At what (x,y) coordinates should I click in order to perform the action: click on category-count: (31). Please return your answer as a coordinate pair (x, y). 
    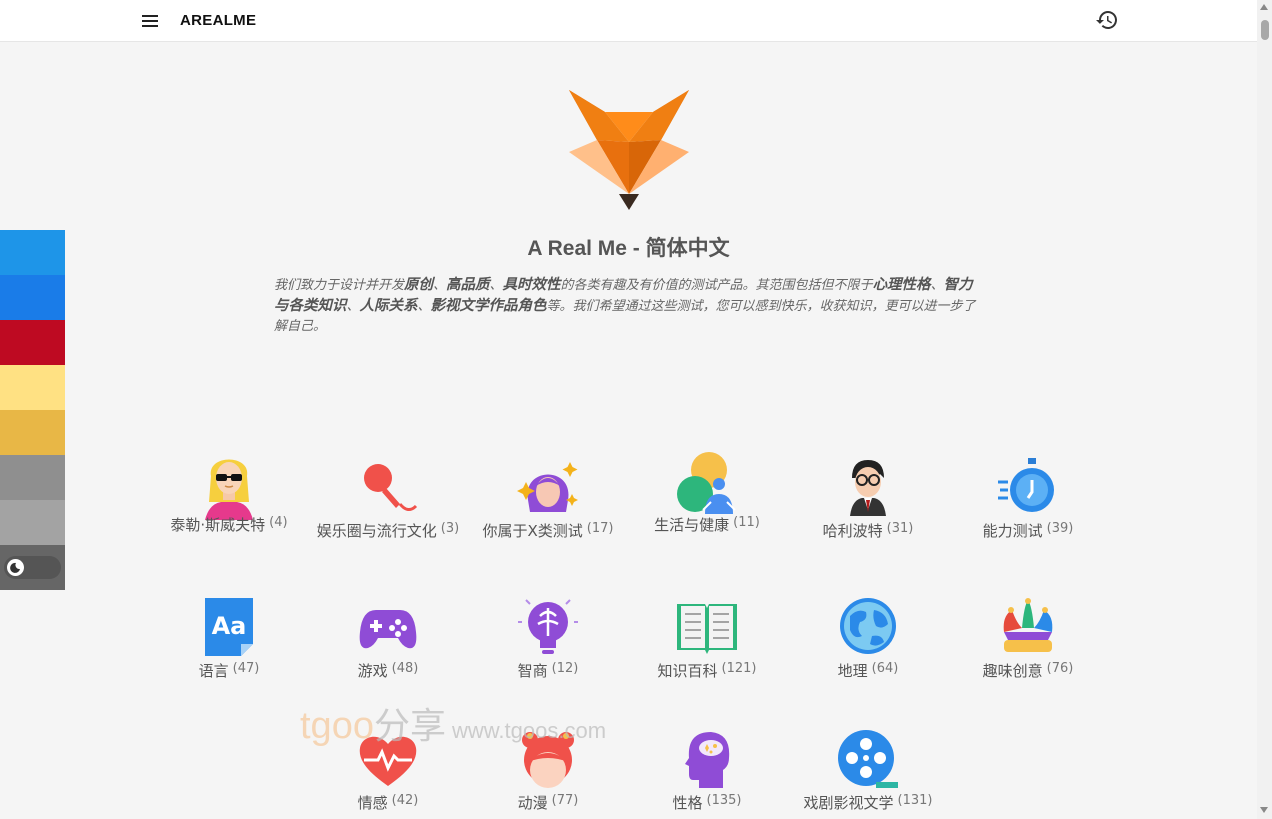
    Looking at the image, I should click on (900, 528).